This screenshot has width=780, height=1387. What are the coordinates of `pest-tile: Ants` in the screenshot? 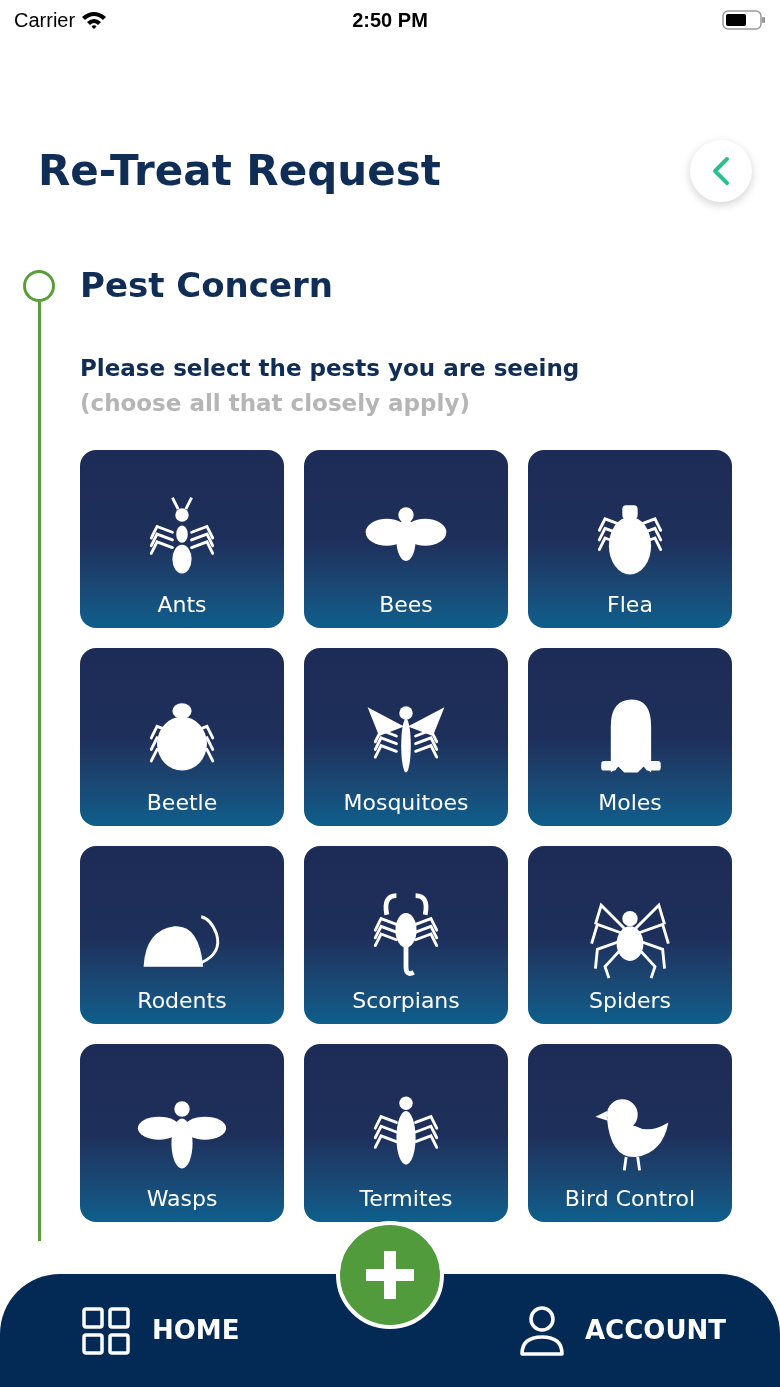 It's located at (182, 538).